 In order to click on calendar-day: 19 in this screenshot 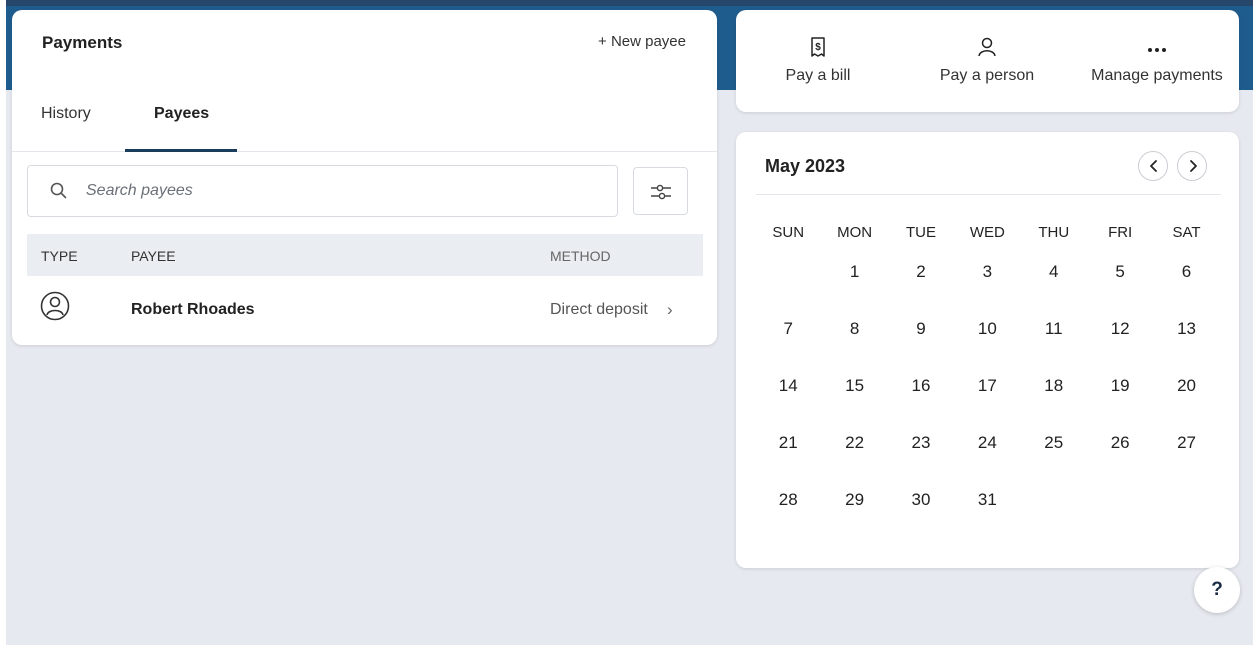, I will do `click(1120, 397)`.